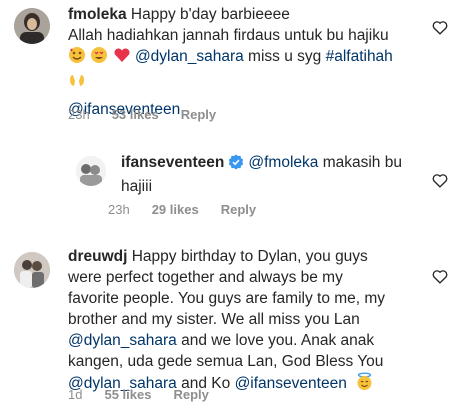 The width and height of the screenshot is (474, 420). Describe the element at coordinates (271, 174) in the screenshot. I see `comment-body: ifanseventeen @fmoleka makasih bu hajiii` at that location.